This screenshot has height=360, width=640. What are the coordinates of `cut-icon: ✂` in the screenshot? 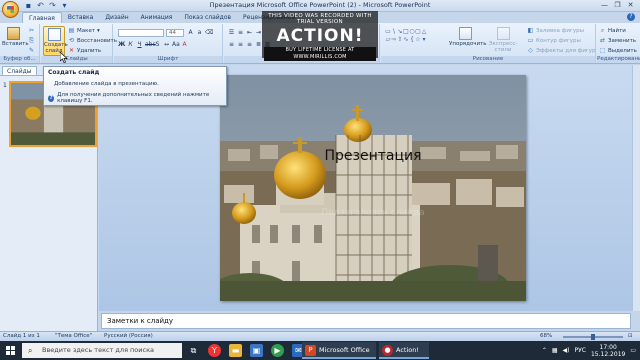 It's located at (31, 30).